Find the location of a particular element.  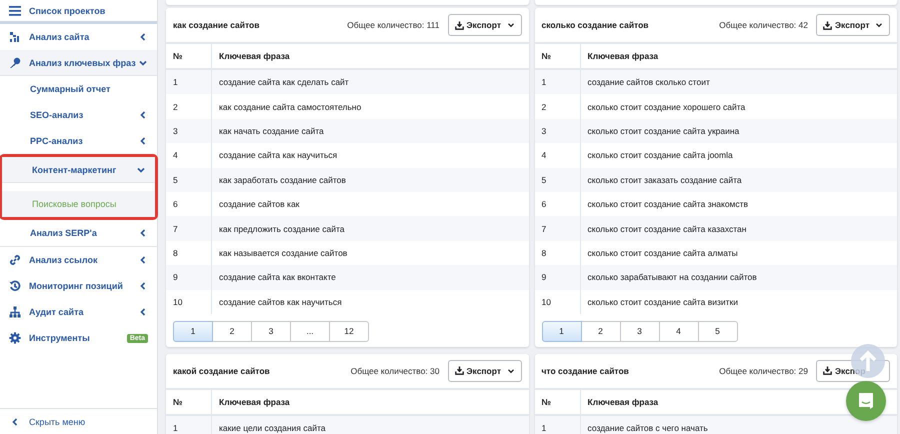

settings-icon is located at coordinates (15, 338).